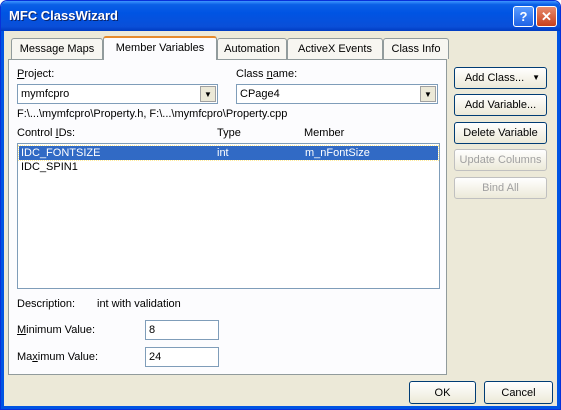  Describe the element at coordinates (182, 357) in the screenshot. I see `maximum-value-input: 24` at that location.